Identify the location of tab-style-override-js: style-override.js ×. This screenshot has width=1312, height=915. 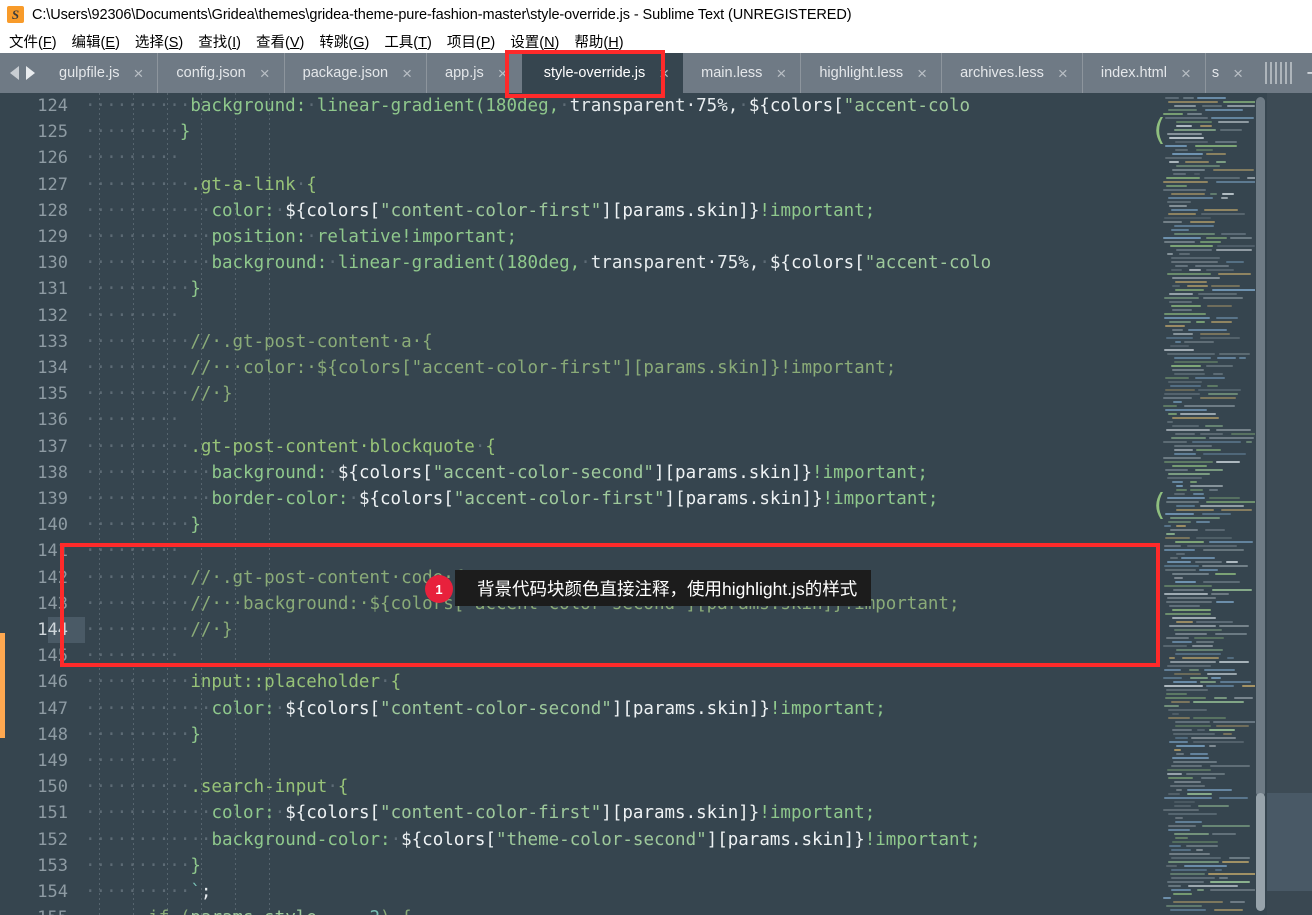
(602, 73).